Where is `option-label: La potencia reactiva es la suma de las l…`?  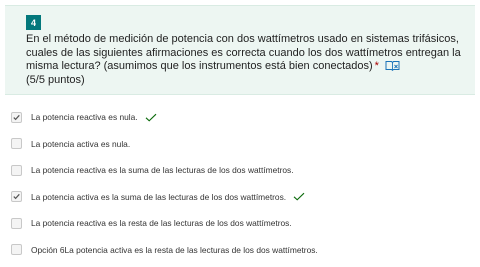 option-label: La potencia reactiva es la suma de las l… is located at coordinates (162, 170).